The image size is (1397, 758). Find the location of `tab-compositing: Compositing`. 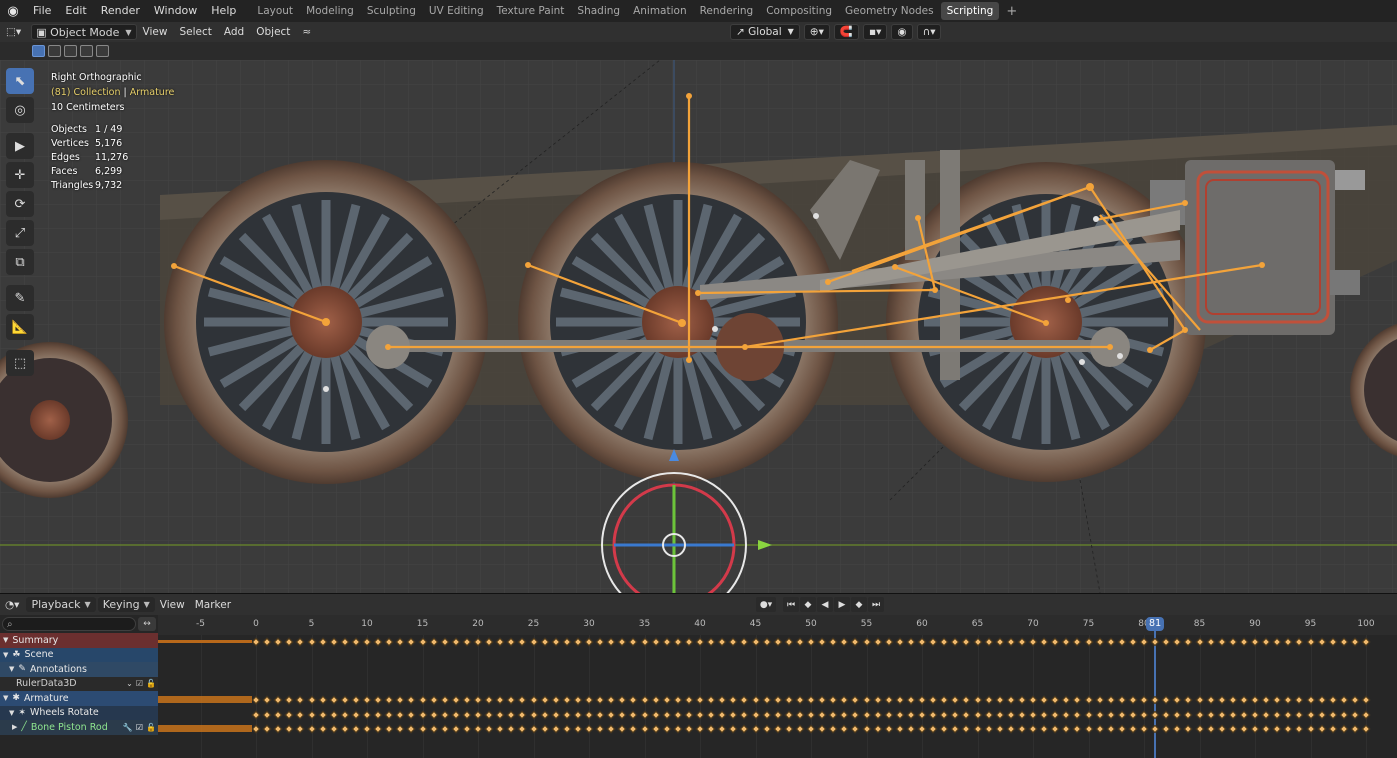

tab-compositing: Compositing is located at coordinates (799, 11).